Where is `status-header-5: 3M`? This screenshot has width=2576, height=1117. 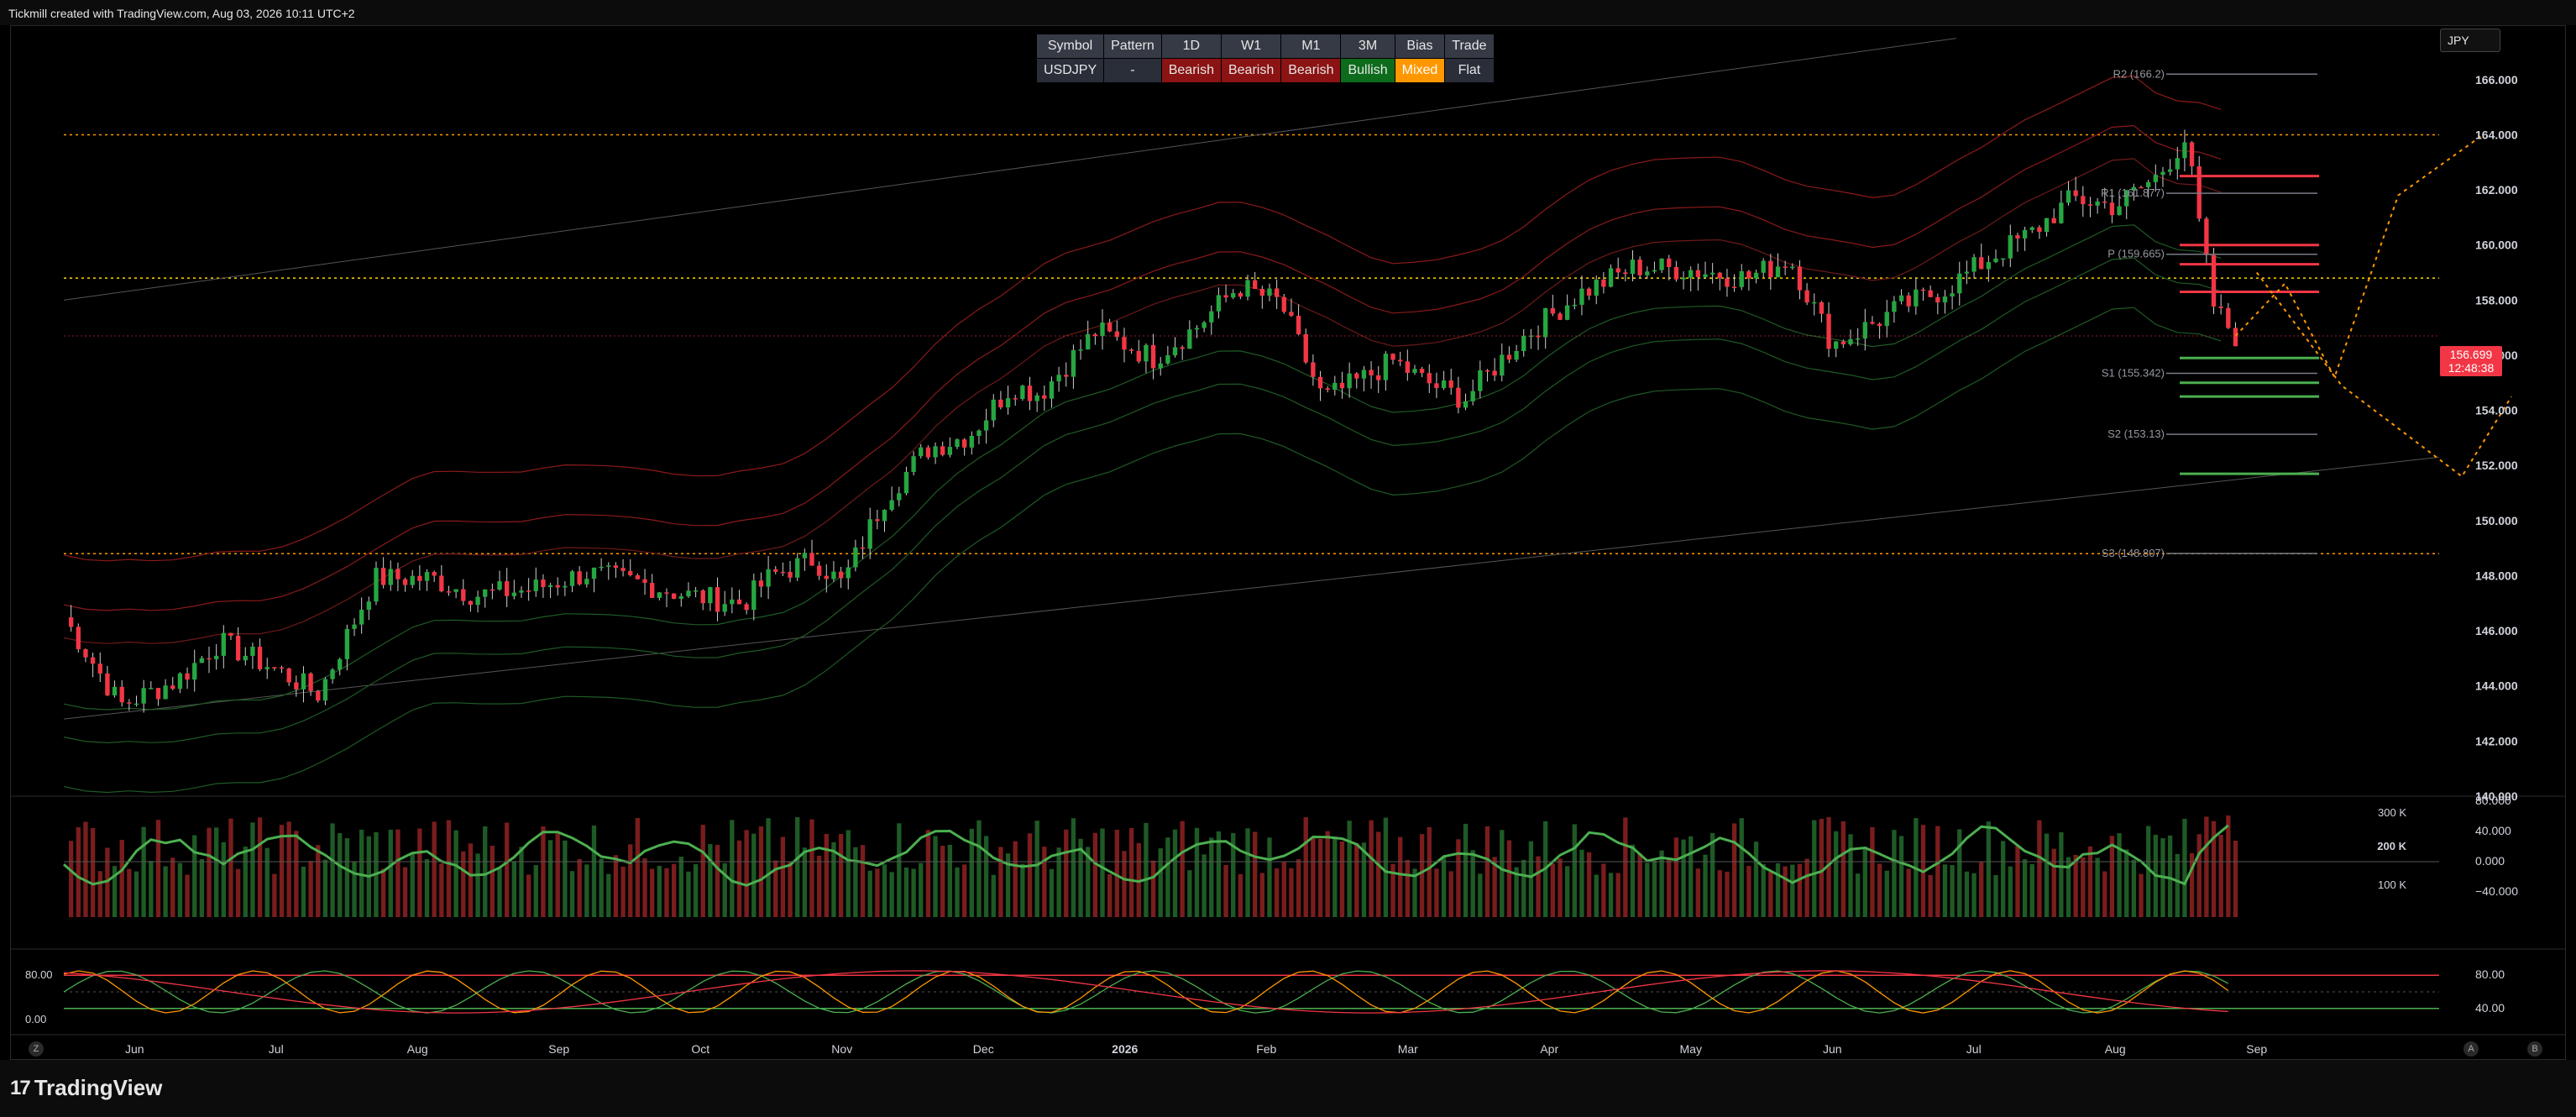
status-header-5: 3M is located at coordinates (1368, 46).